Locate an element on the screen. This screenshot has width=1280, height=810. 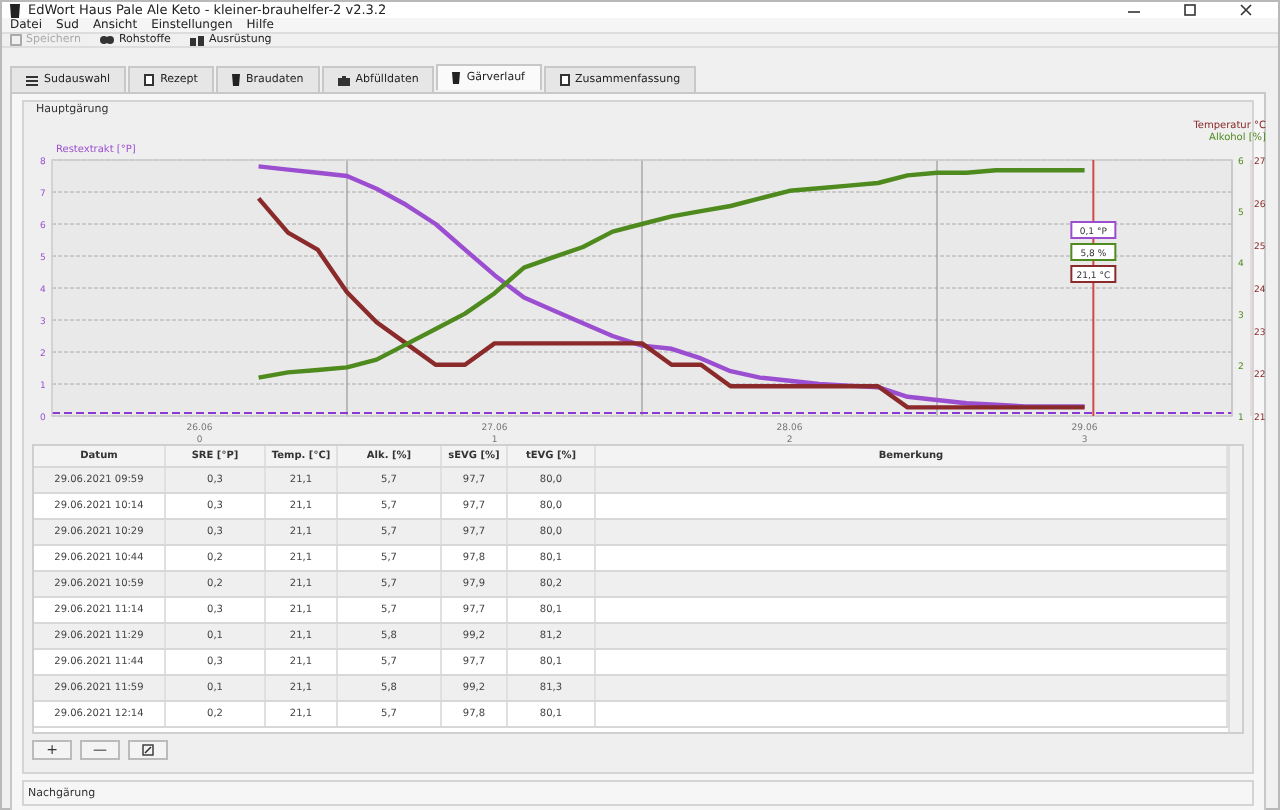
bottles-icon is located at coordinates (343, 80).